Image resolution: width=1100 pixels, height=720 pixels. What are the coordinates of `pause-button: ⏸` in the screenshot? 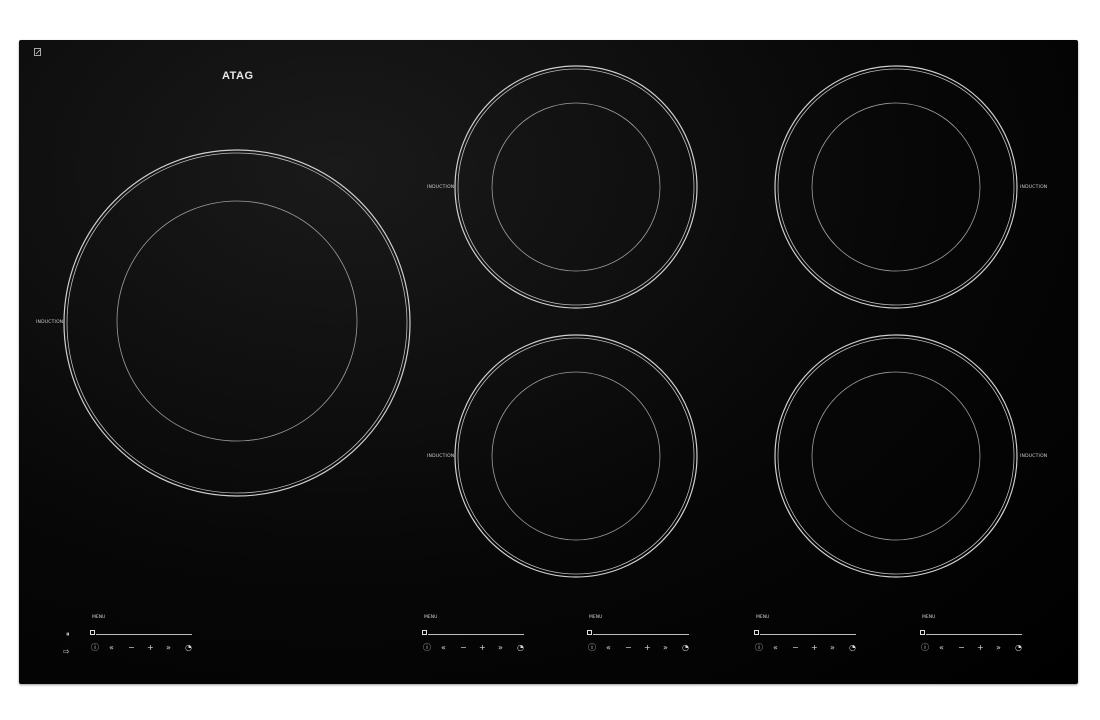 It's located at (68, 634).